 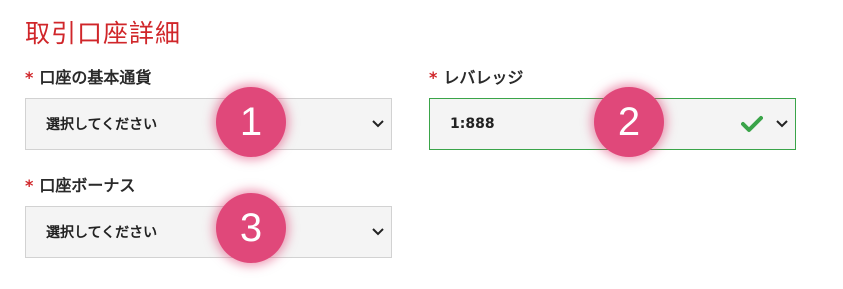 I want to click on account-bonus-label: * 口座ボーナス, so click(x=80, y=184).